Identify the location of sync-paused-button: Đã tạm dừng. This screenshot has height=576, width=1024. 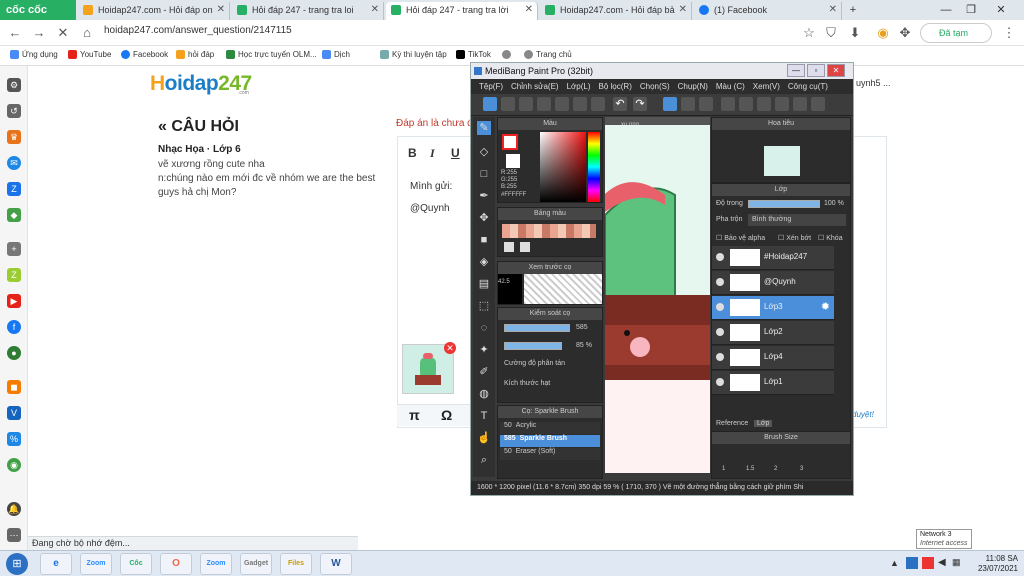
(956, 39).